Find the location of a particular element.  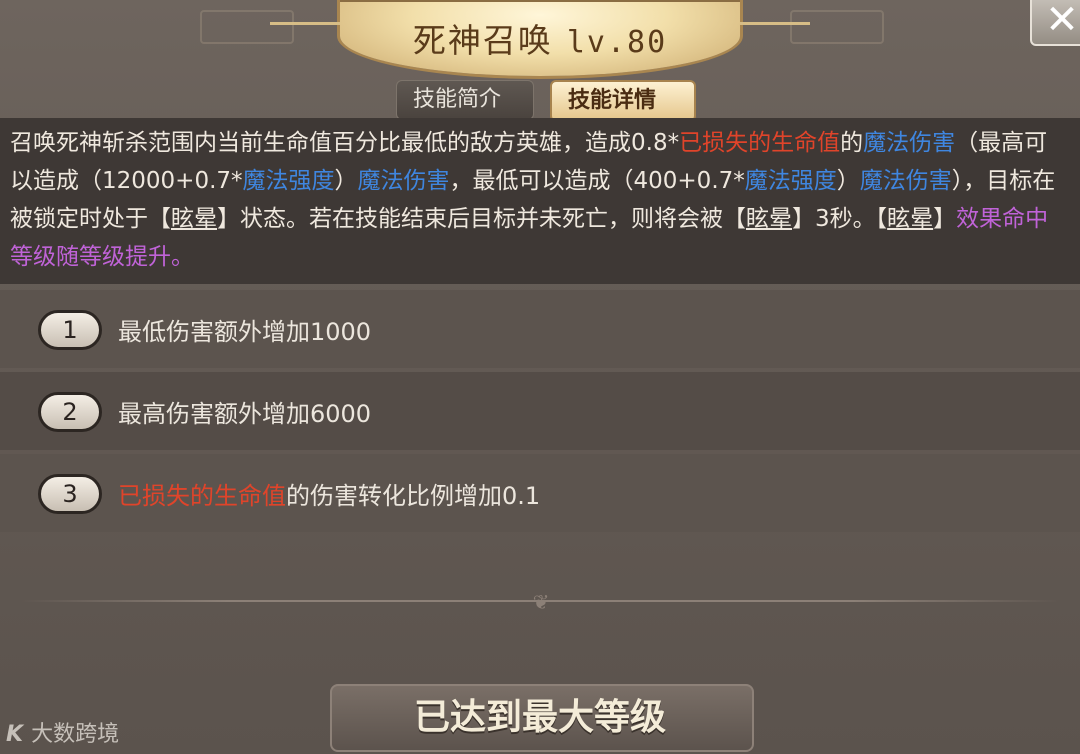

tab-skill-detail: 技能详情 is located at coordinates (623, 101).